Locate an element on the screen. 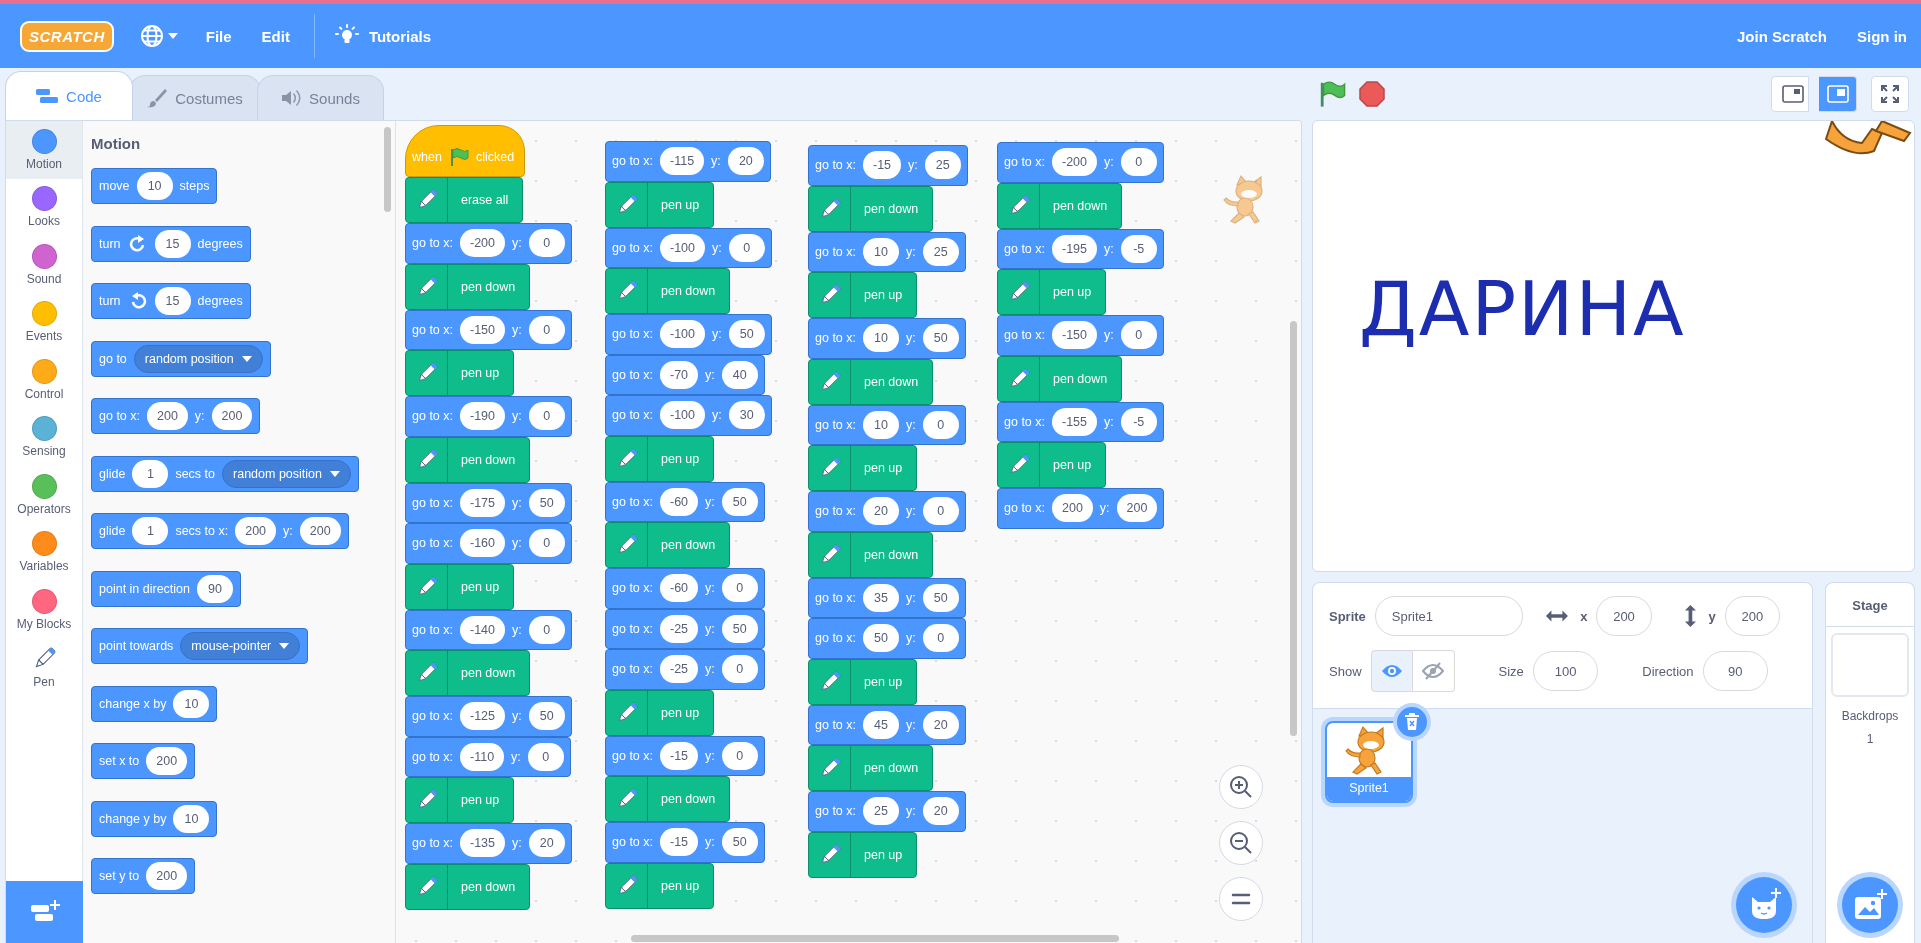 The image size is (1921, 943). number-input: -140 is located at coordinates (483, 629).